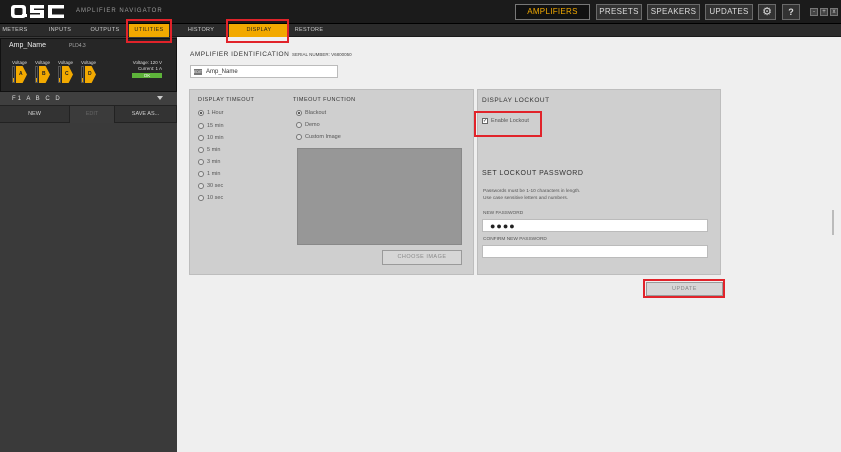 This screenshot has height=452, width=841. I want to click on channel-label-d: Voltage, so click(89, 62).